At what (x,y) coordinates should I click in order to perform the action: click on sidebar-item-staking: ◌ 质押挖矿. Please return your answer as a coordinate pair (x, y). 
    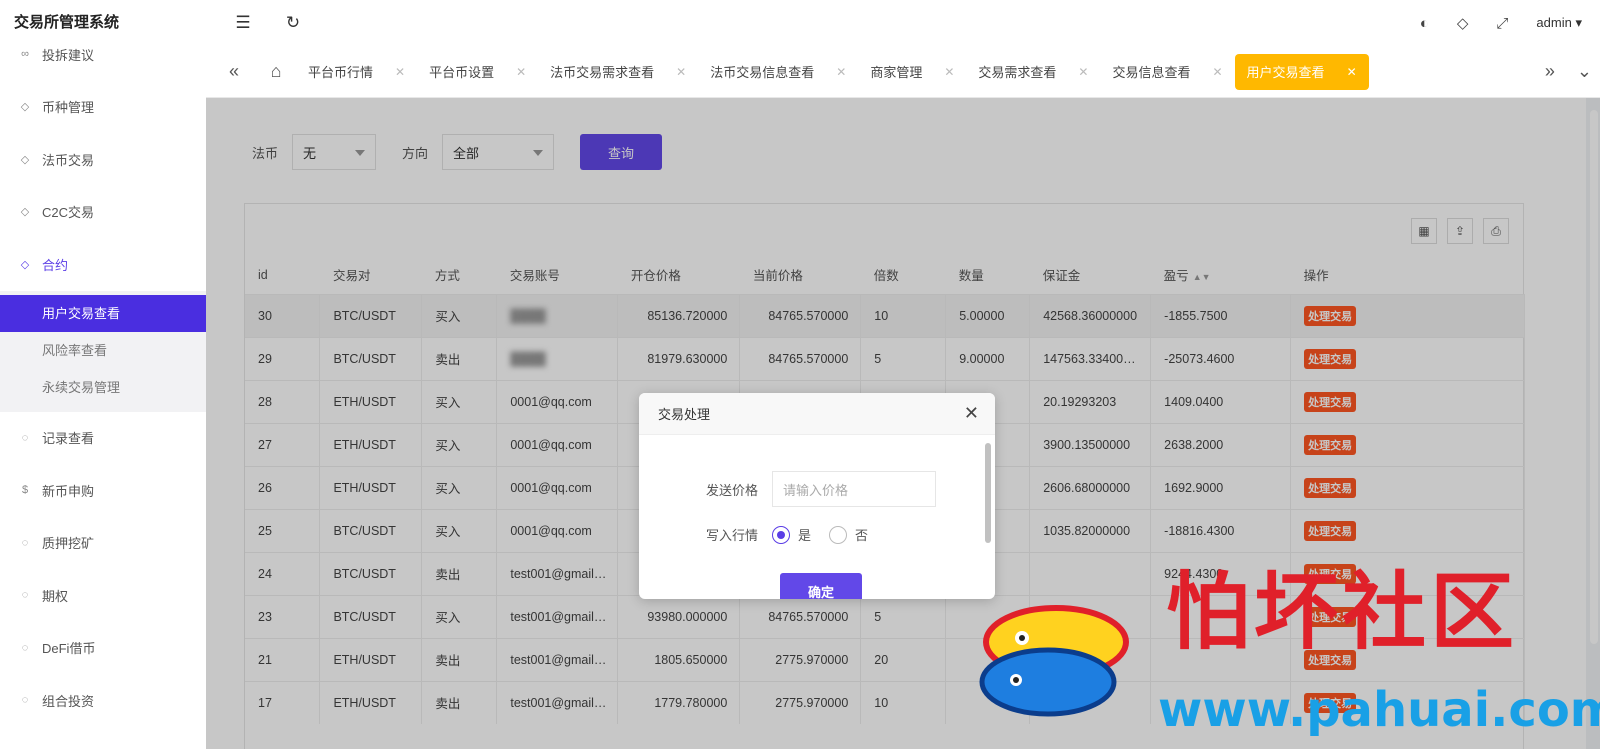
    Looking at the image, I should click on (103, 543).